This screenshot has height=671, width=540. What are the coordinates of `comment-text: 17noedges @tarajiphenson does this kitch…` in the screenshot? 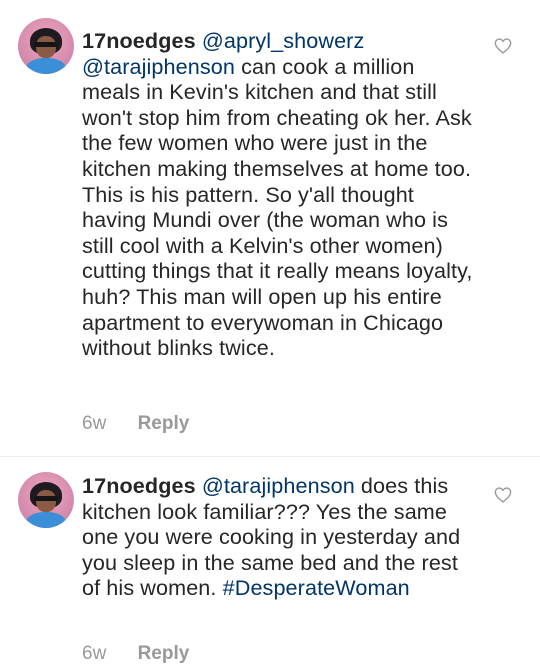 It's located at (279, 537).